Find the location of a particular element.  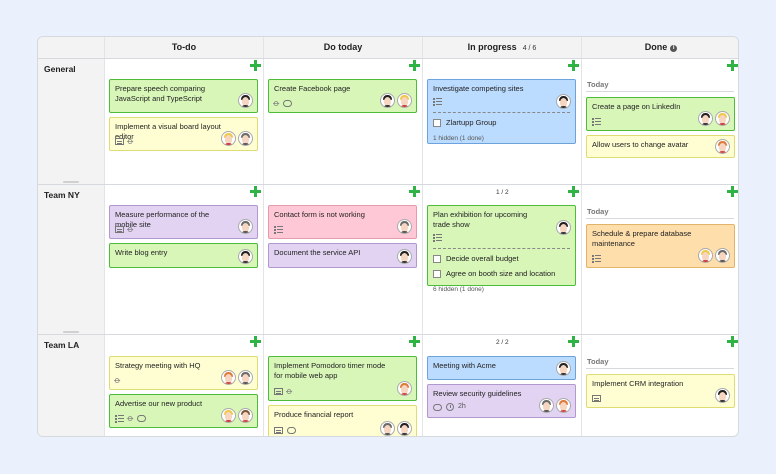

column-title: Do today is located at coordinates (343, 47).